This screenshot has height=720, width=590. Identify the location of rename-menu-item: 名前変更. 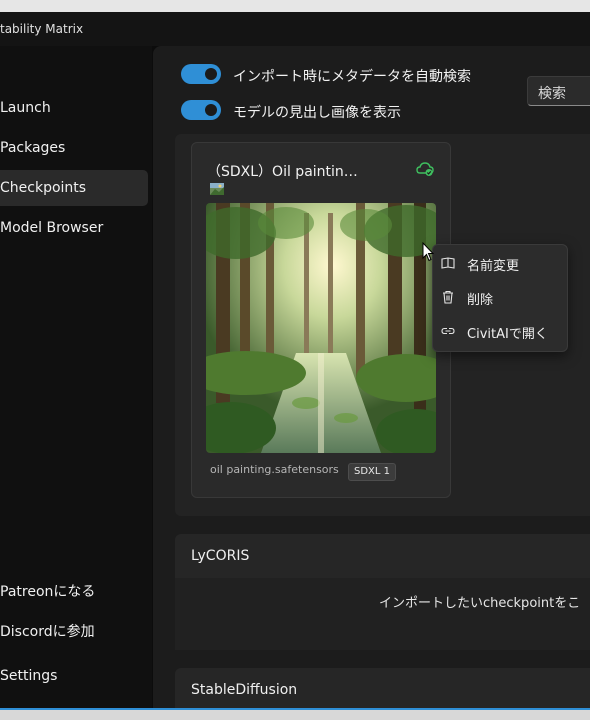
(500, 263).